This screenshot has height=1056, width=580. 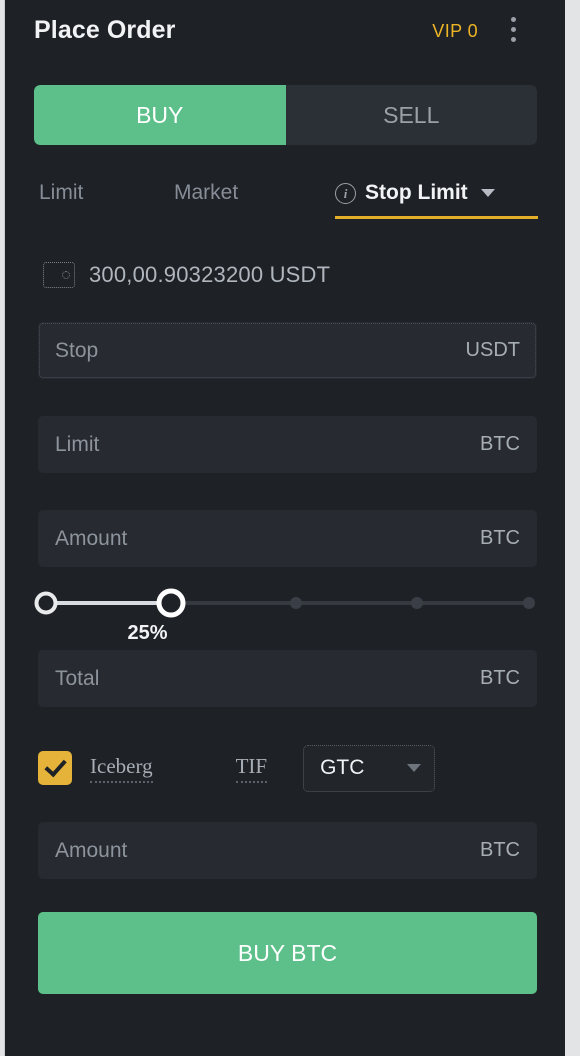 I want to click on iceberg-amount-unit: BTC, so click(x=500, y=850).